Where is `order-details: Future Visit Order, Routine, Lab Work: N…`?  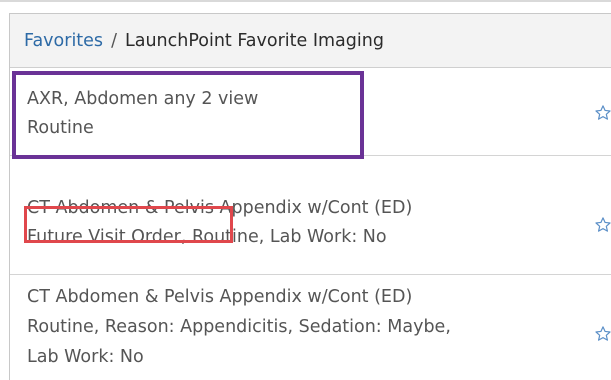
order-details: Future Visit Order, Routine, Lab Work: N… is located at coordinates (207, 237).